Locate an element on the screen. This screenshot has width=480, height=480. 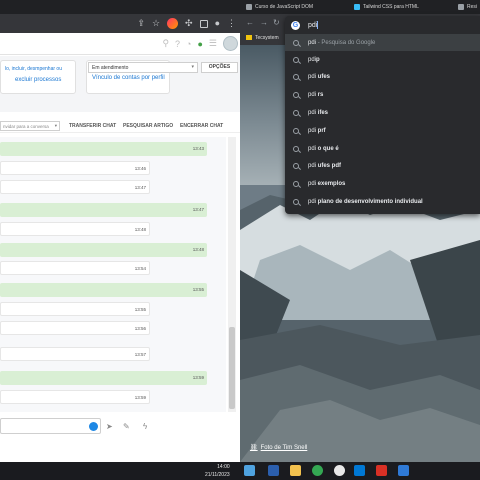
profile-icon: ● is located at coordinates (217, 23).